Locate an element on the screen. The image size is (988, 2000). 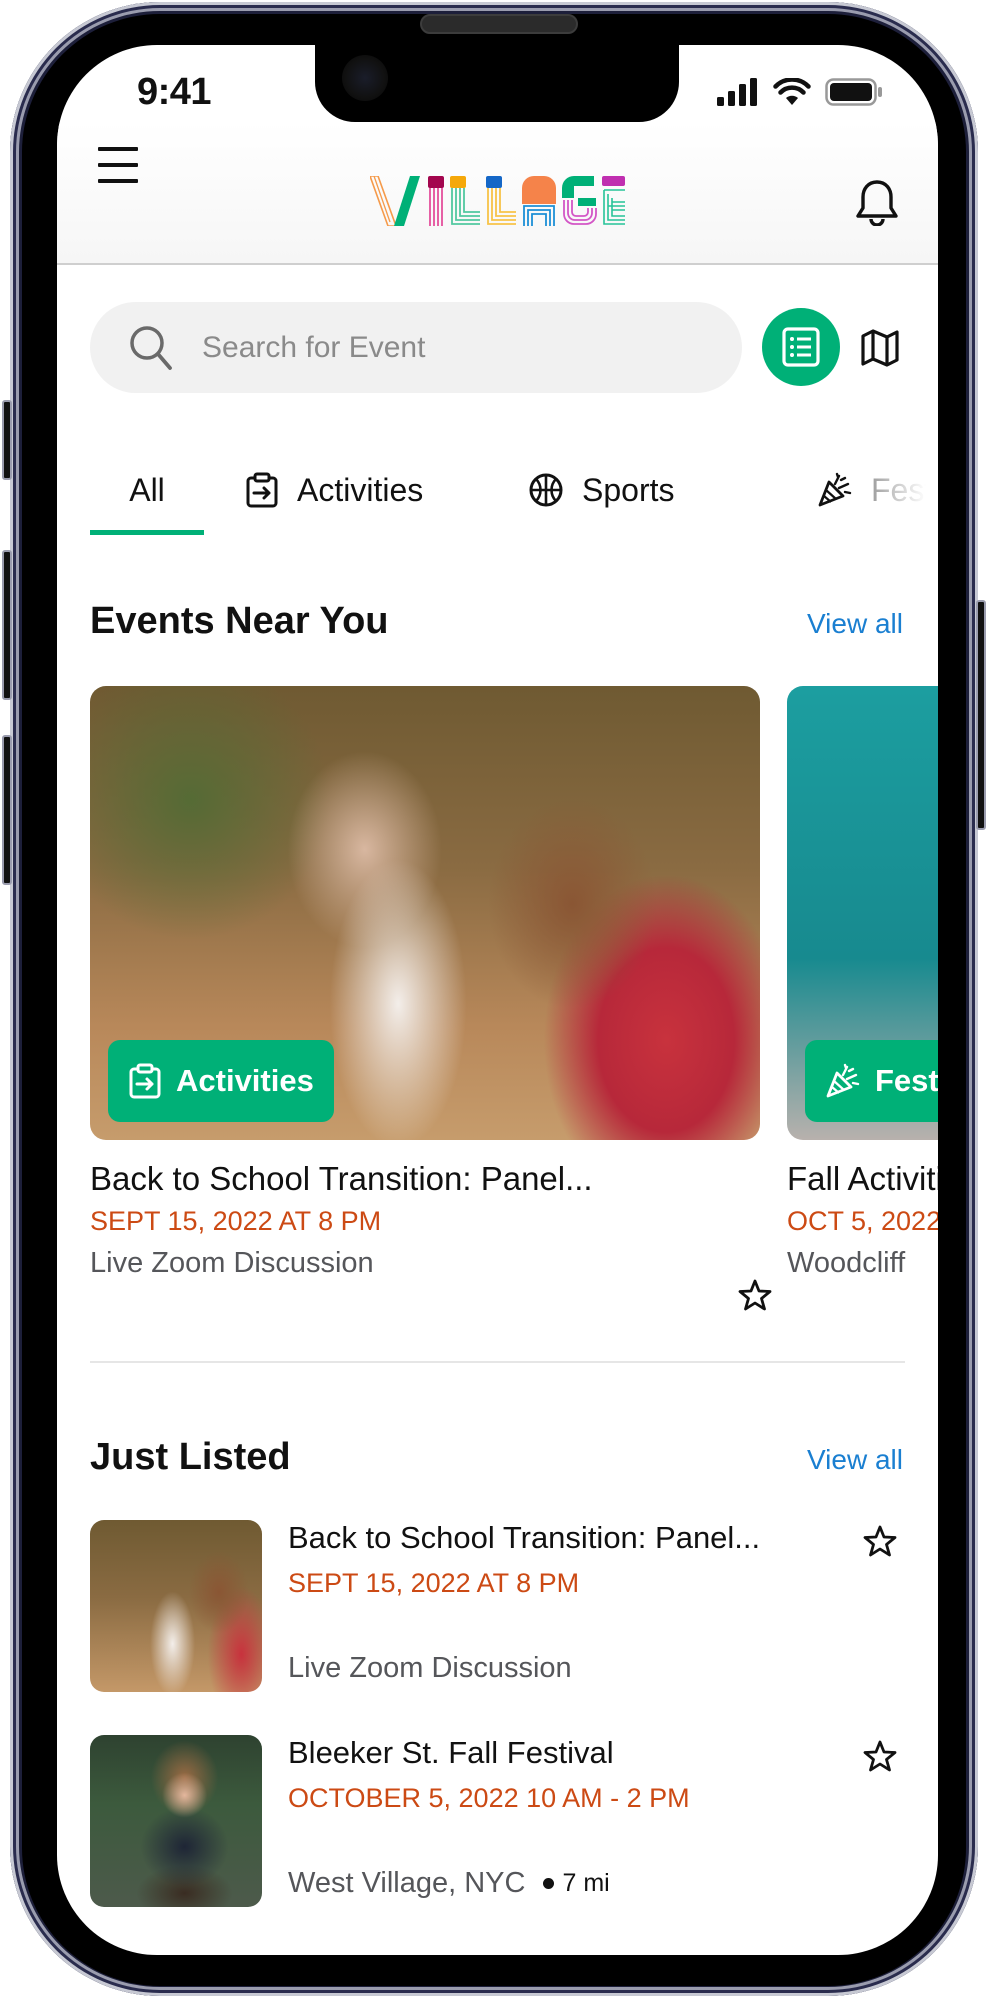
list-view-icon is located at coordinates (801, 347).